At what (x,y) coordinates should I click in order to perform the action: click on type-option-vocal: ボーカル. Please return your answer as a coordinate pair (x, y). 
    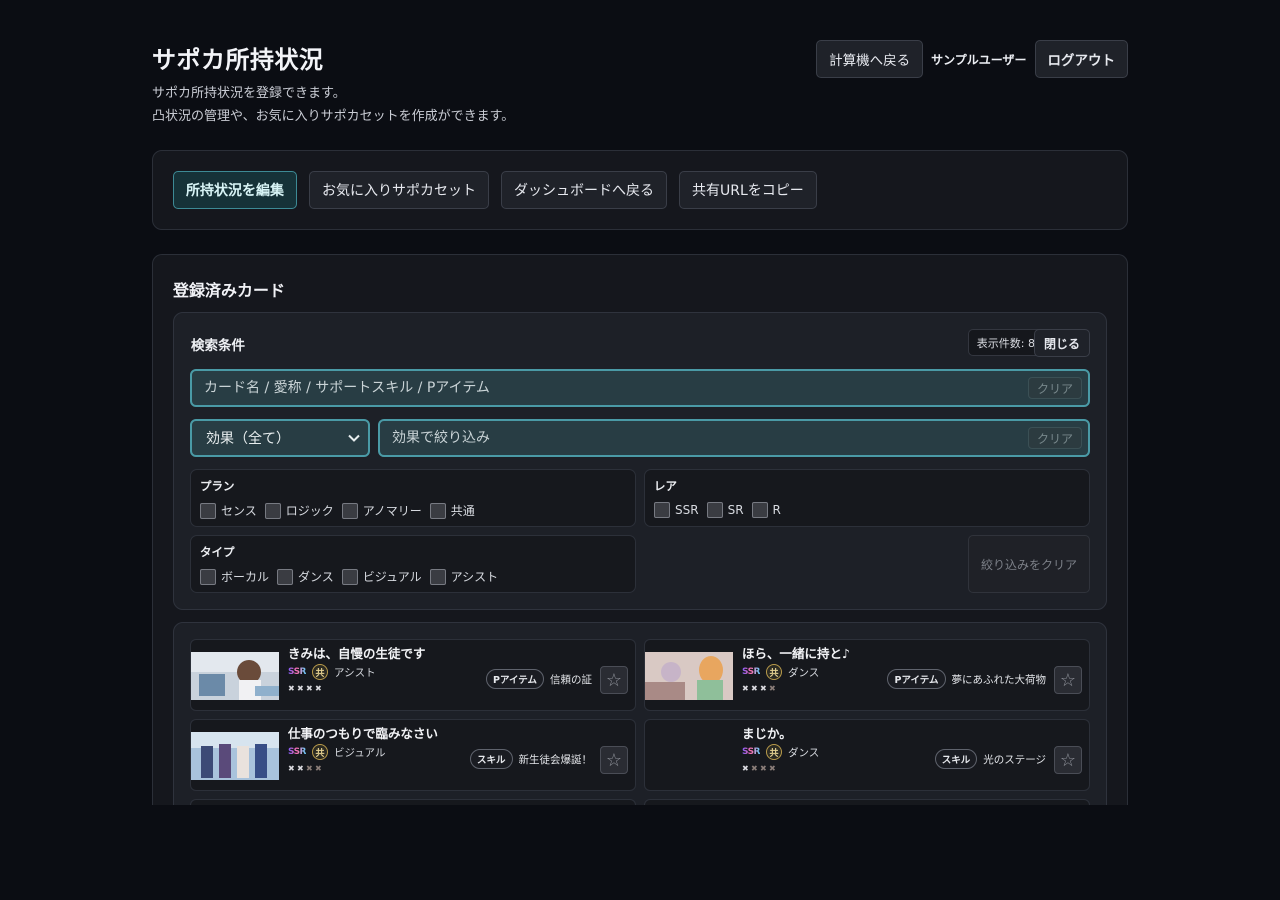
    Looking at the image, I should click on (234, 576).